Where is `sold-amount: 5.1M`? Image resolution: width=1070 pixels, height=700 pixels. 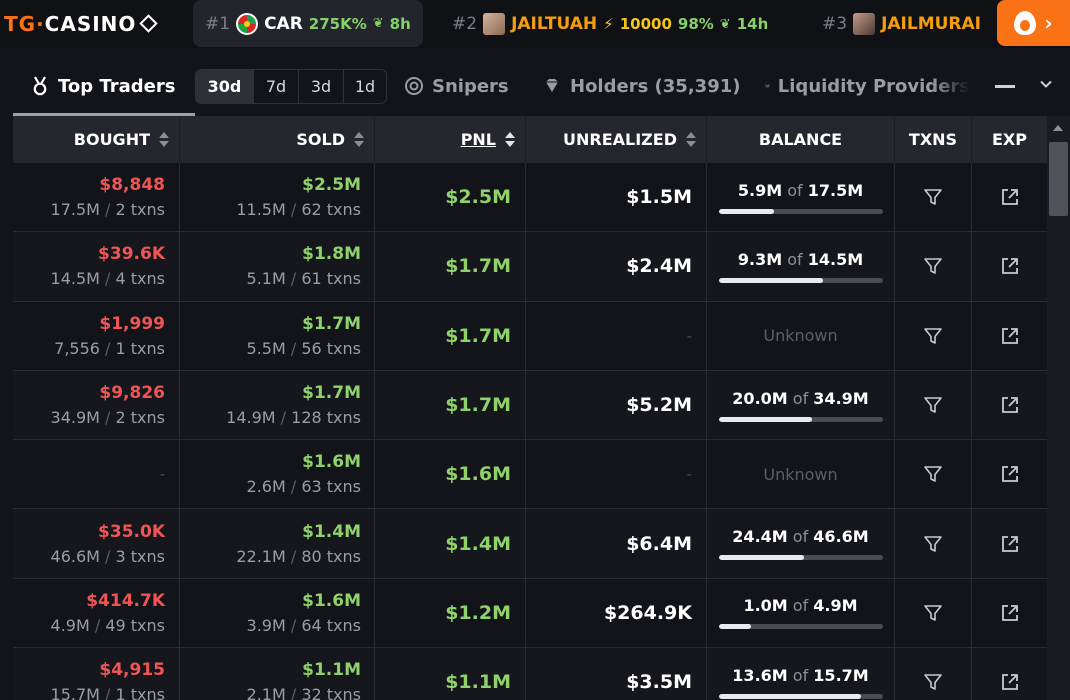 sold-amount: 5.1M is located at coordinates (266, 279).